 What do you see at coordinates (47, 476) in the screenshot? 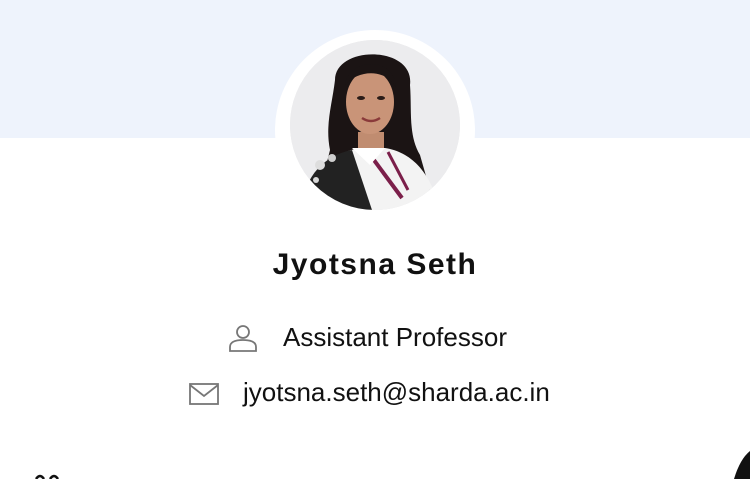
I see `partial-glyph-icon` at bounding box center [47, 476].